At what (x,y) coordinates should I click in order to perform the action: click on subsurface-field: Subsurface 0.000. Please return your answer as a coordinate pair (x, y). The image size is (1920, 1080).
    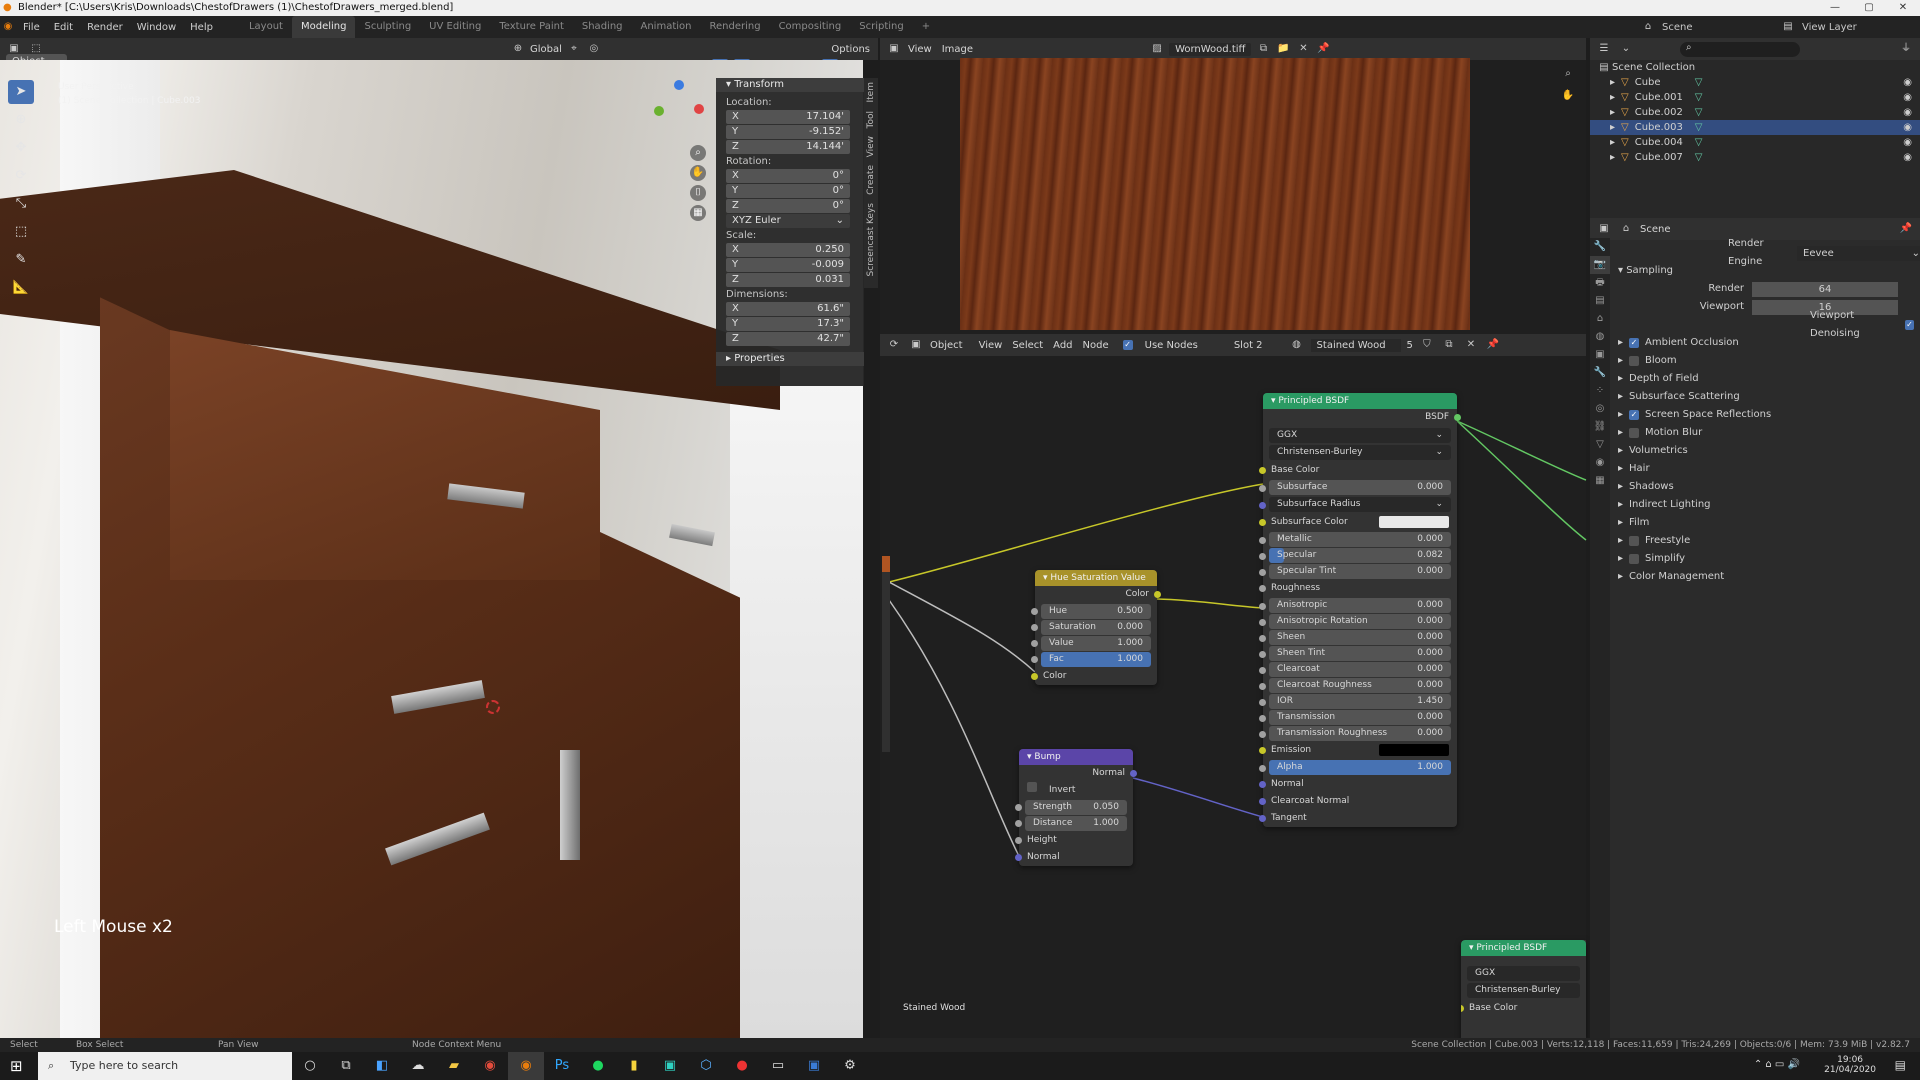
    Looking at the image, I should click on (1355, 487).